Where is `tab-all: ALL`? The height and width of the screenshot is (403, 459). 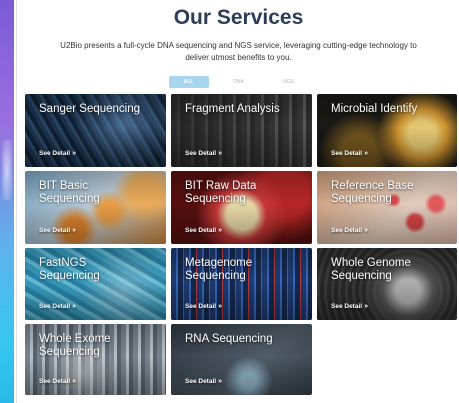 tab-all: ALL is located at coordinates (188, 82).